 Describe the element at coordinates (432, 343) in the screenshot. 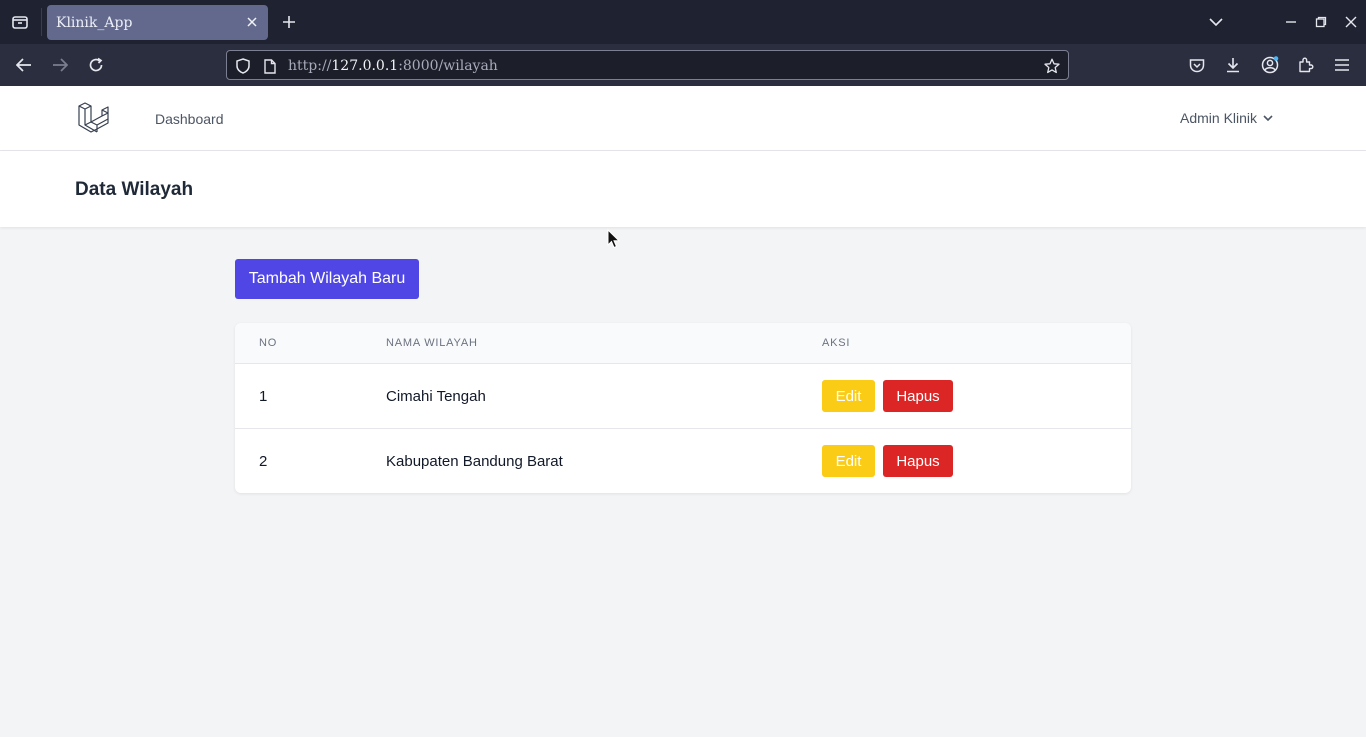

I see `column-header-name: NAMA WILAYAH` at that location.